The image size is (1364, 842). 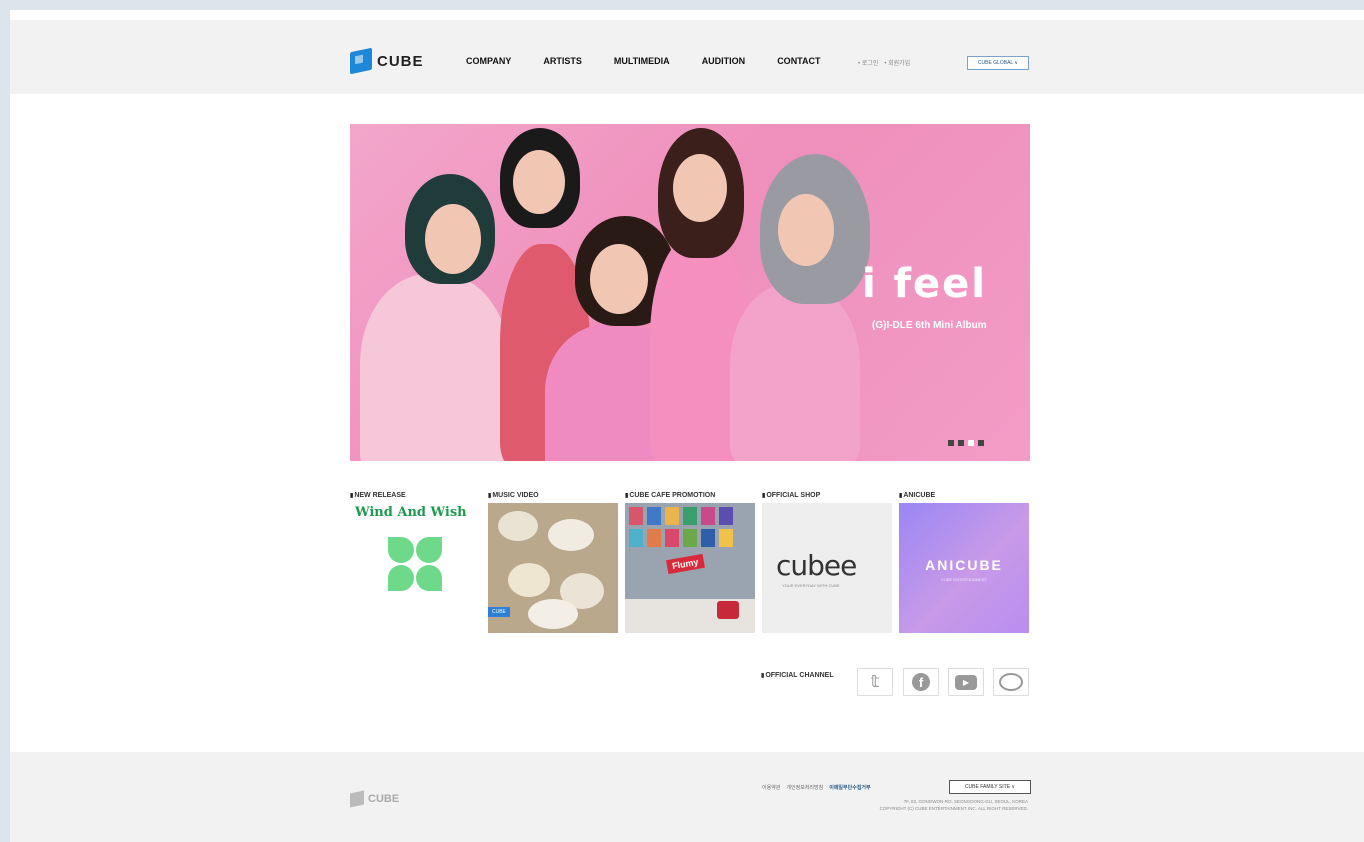 I want to click on login-link: • 로그인, so click(x=868, y=62).